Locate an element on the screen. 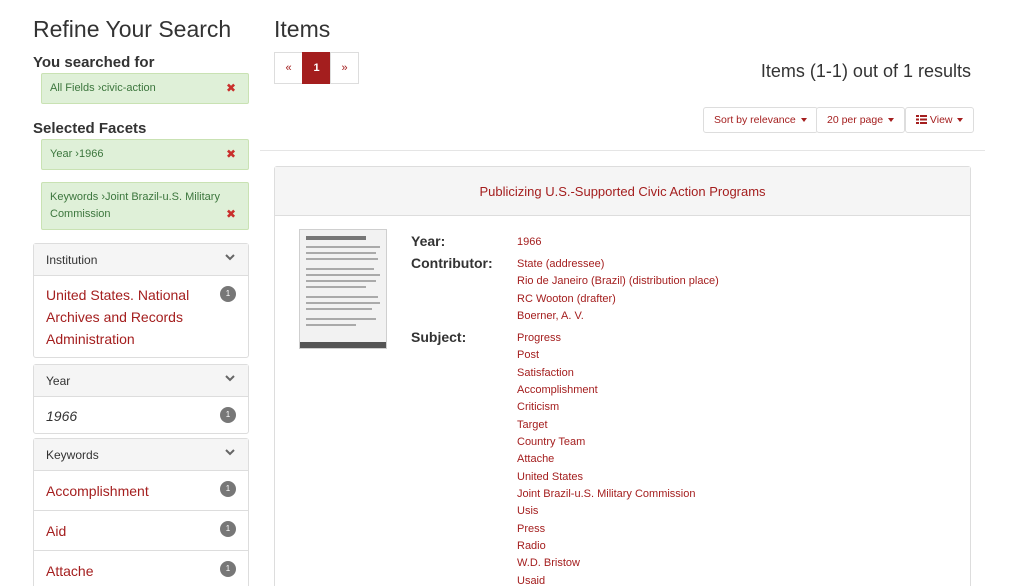 The height and width of the screenshot is (586, 1024). prev-page-button: « is located at coordinates (288, 68).